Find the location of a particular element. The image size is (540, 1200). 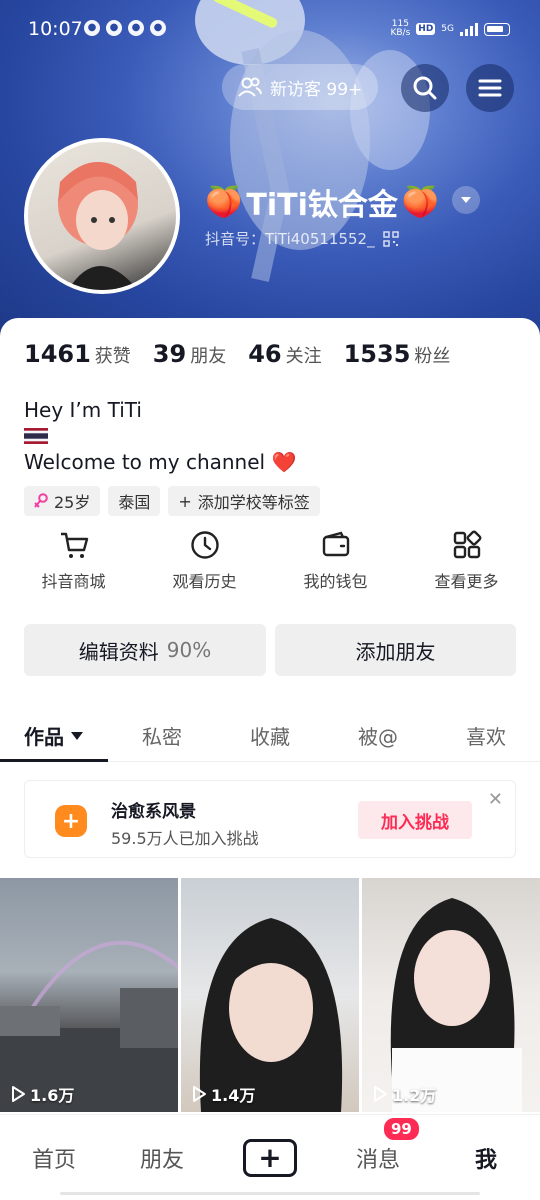

create-plus-icon: + is located at coordinates (270, 1157).